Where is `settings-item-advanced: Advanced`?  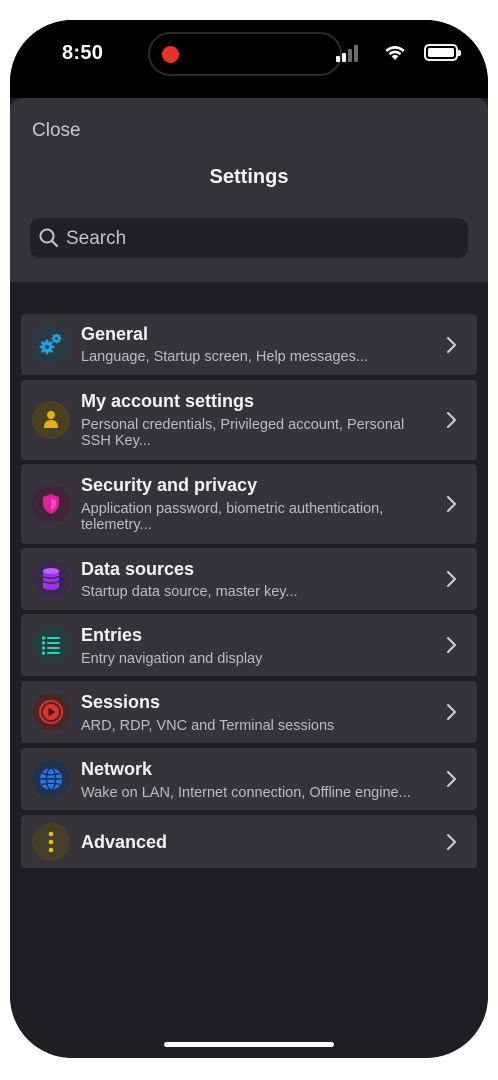 settings-item-advanced: Advanced is located at coordinates (249, 841).